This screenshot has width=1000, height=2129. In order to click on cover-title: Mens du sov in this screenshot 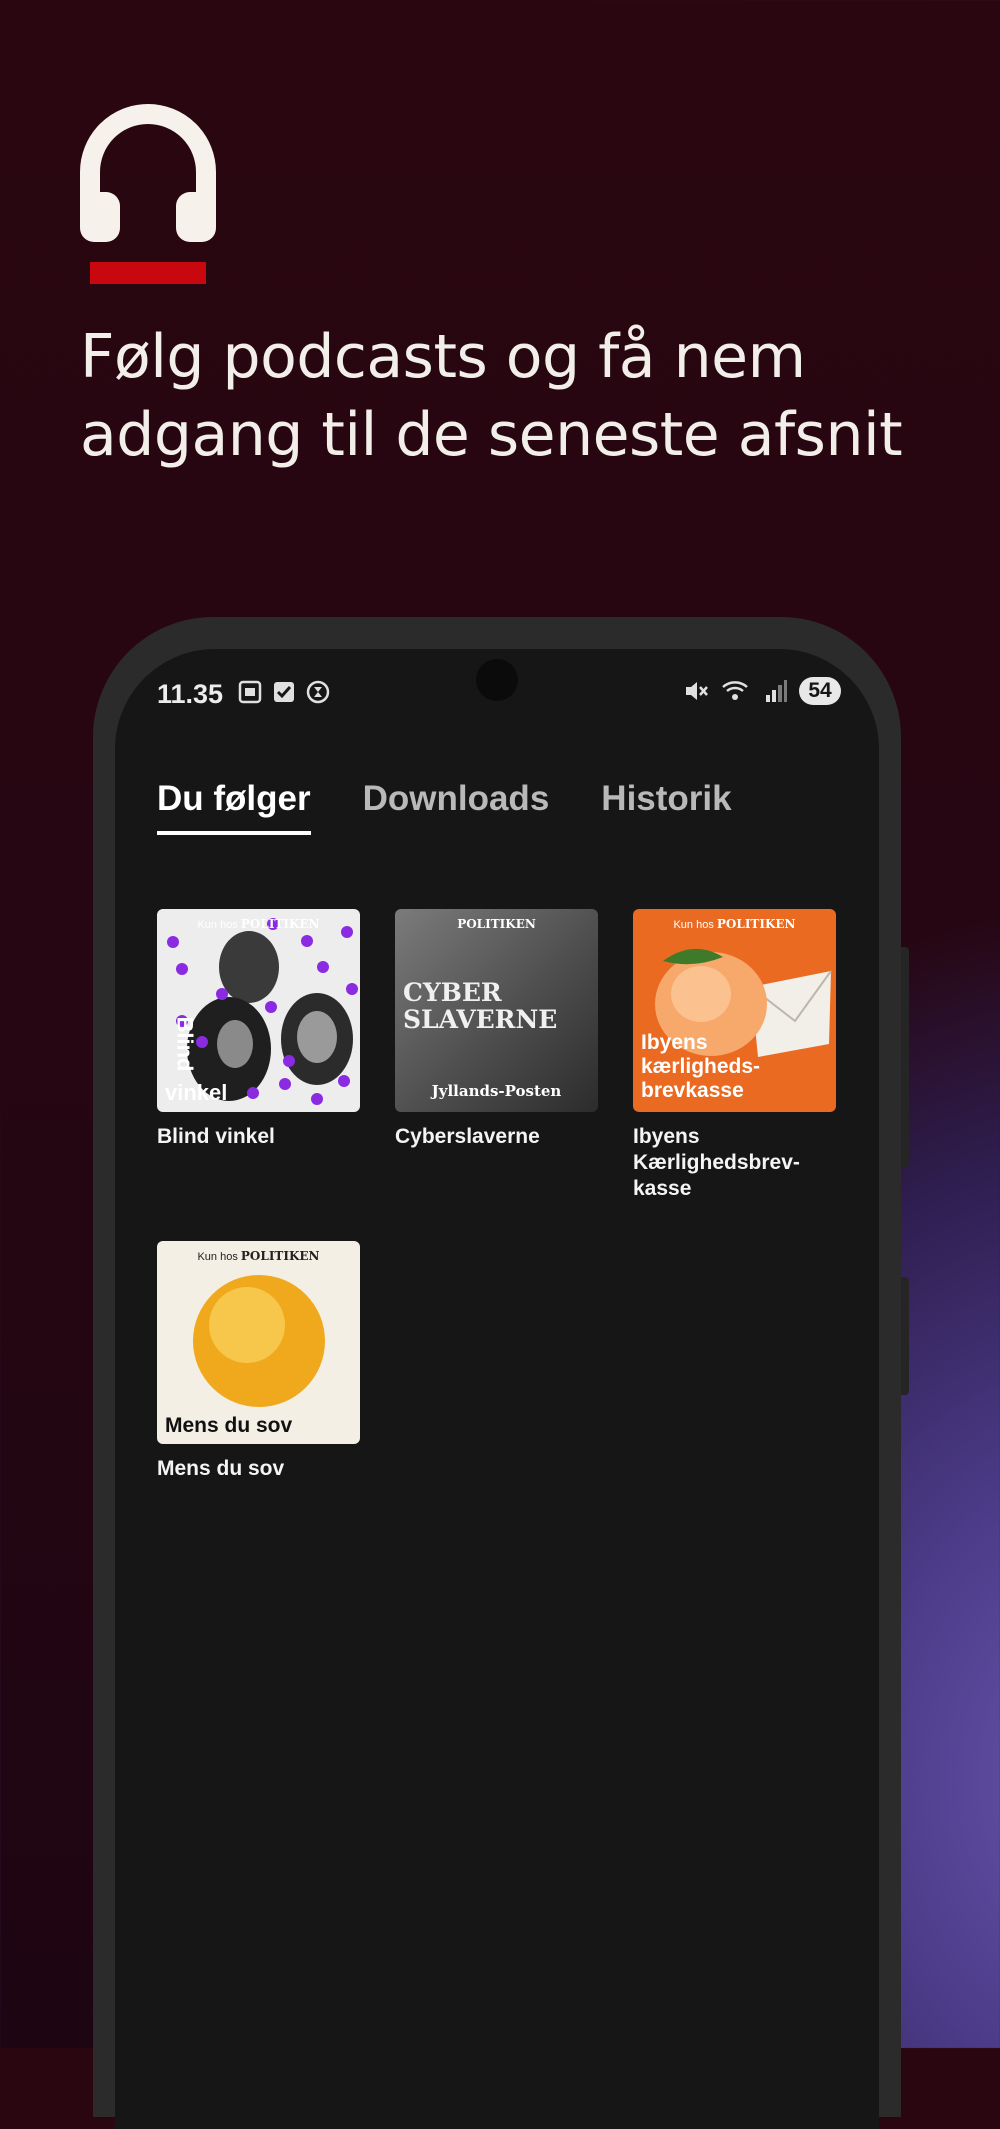, I will do `click(229, 1425)`.